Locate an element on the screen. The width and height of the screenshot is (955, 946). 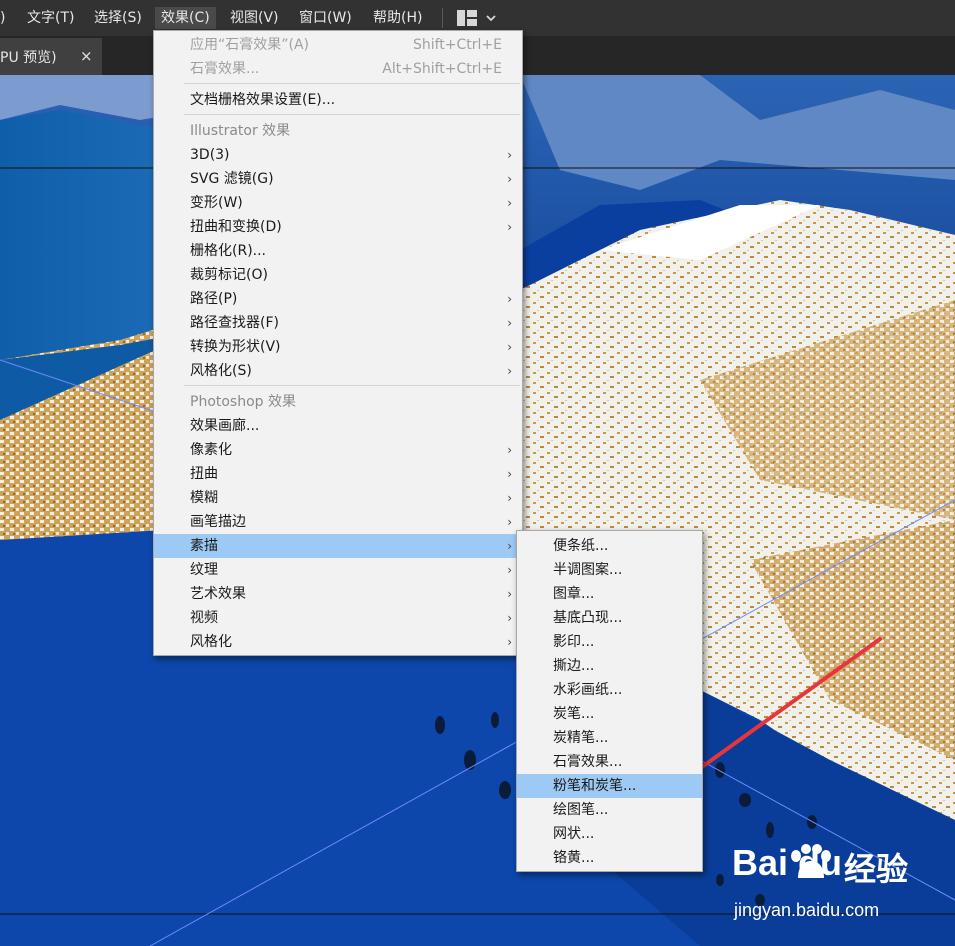
menu-item-warp: 变形(W) › is located at coordinates (338, 203).